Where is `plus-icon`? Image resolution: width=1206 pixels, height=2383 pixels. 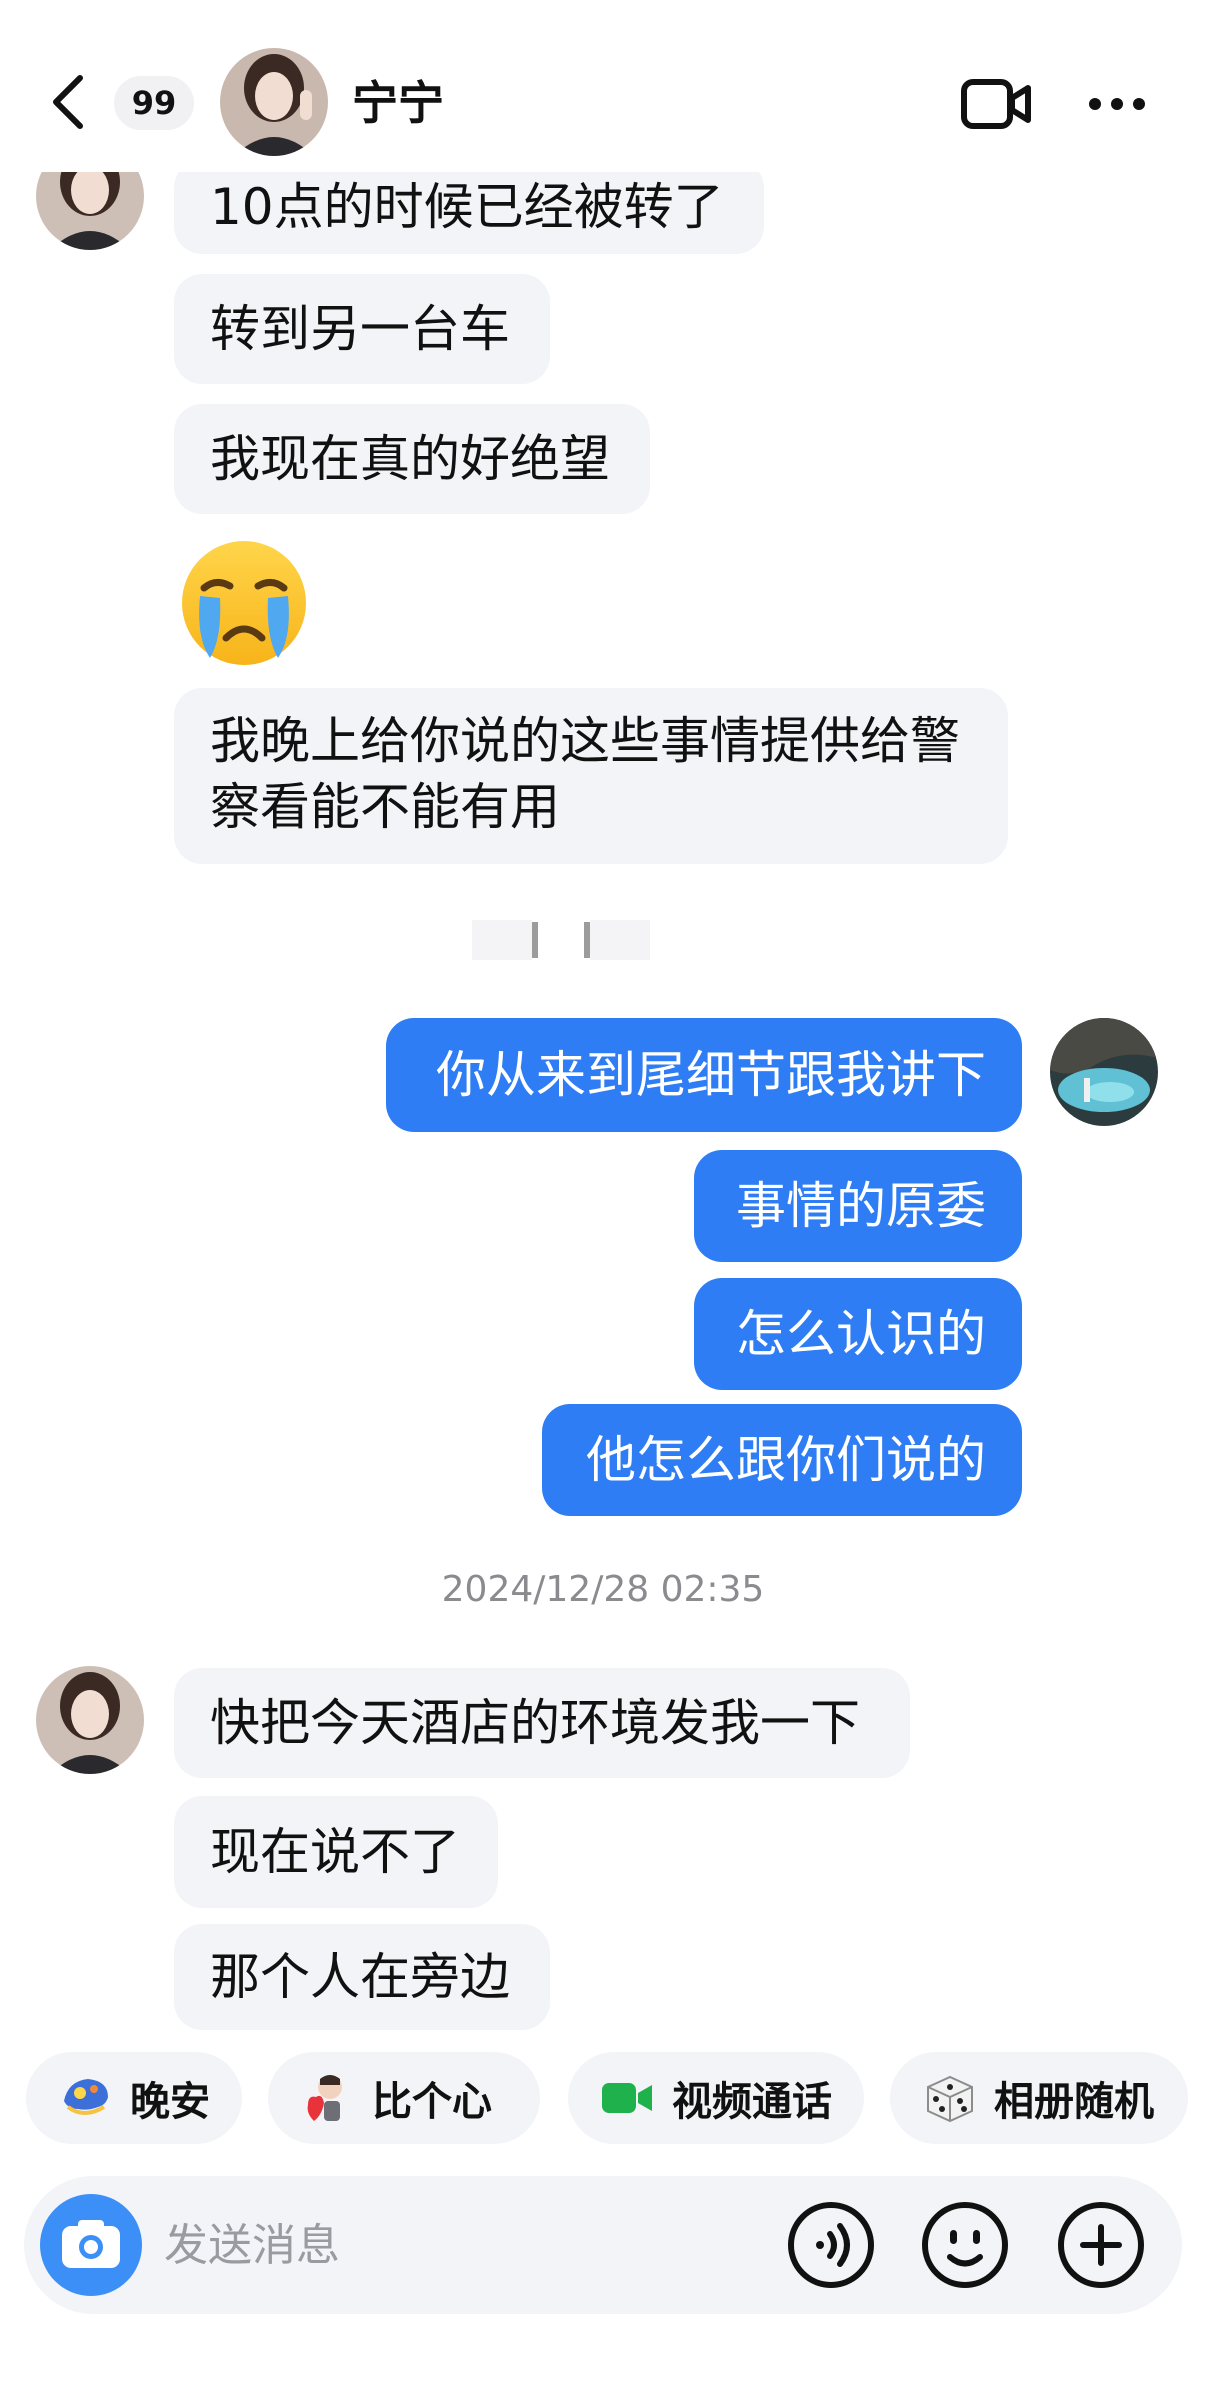 plus-icon is located at coordinates (1101, 2245).